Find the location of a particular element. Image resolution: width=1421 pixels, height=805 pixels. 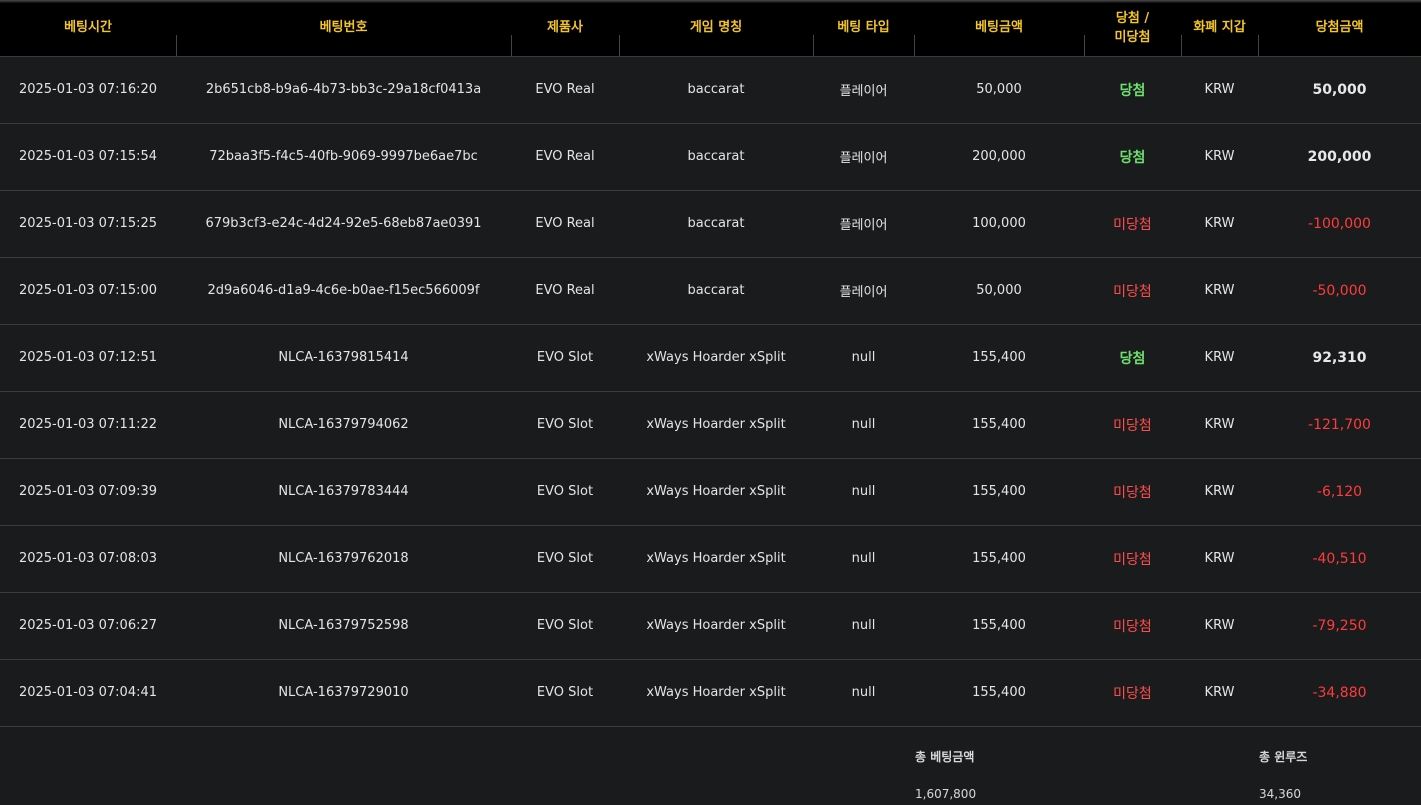

top-edge-shadow is located at coordinates (710, 1).